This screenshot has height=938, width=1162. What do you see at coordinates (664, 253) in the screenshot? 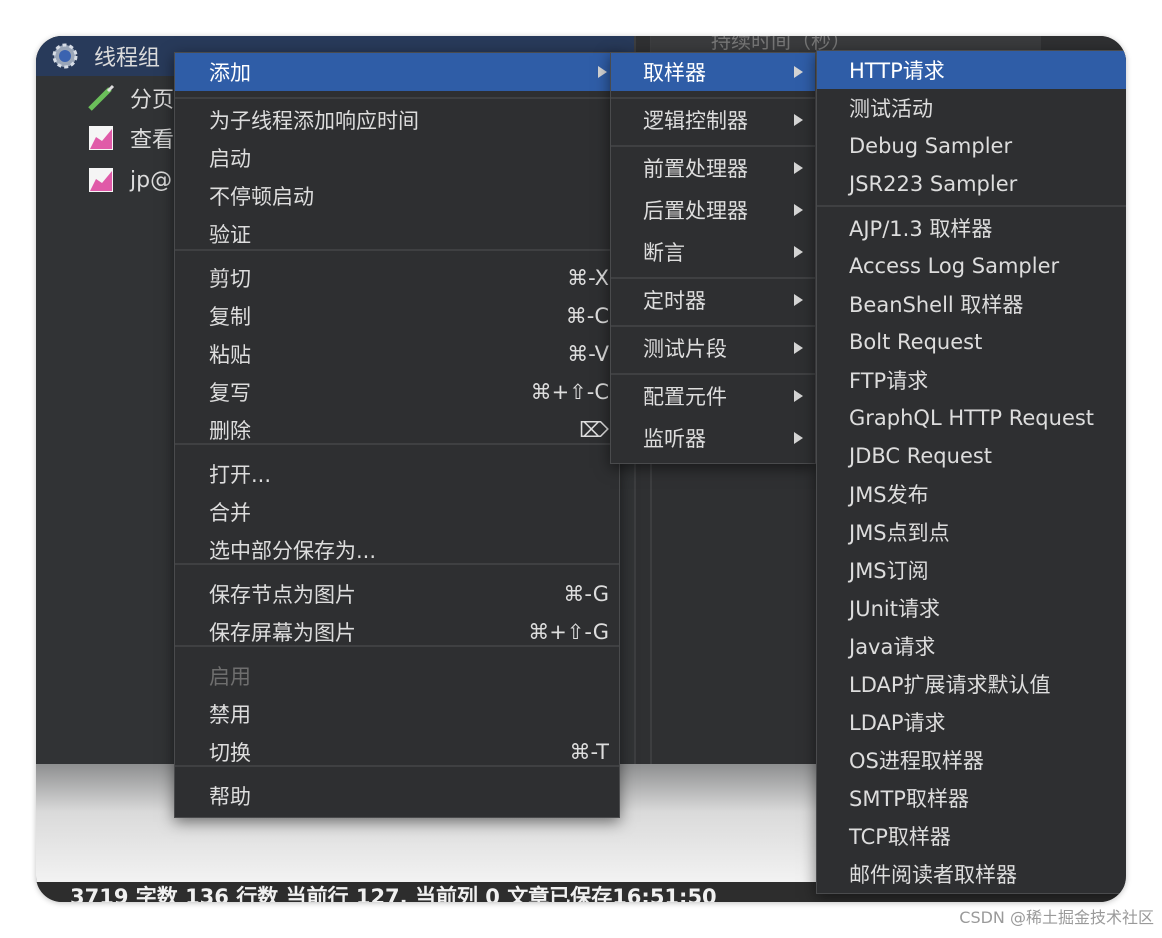
I see `menu-item-label: 断言` at bounding box center [664, 253].